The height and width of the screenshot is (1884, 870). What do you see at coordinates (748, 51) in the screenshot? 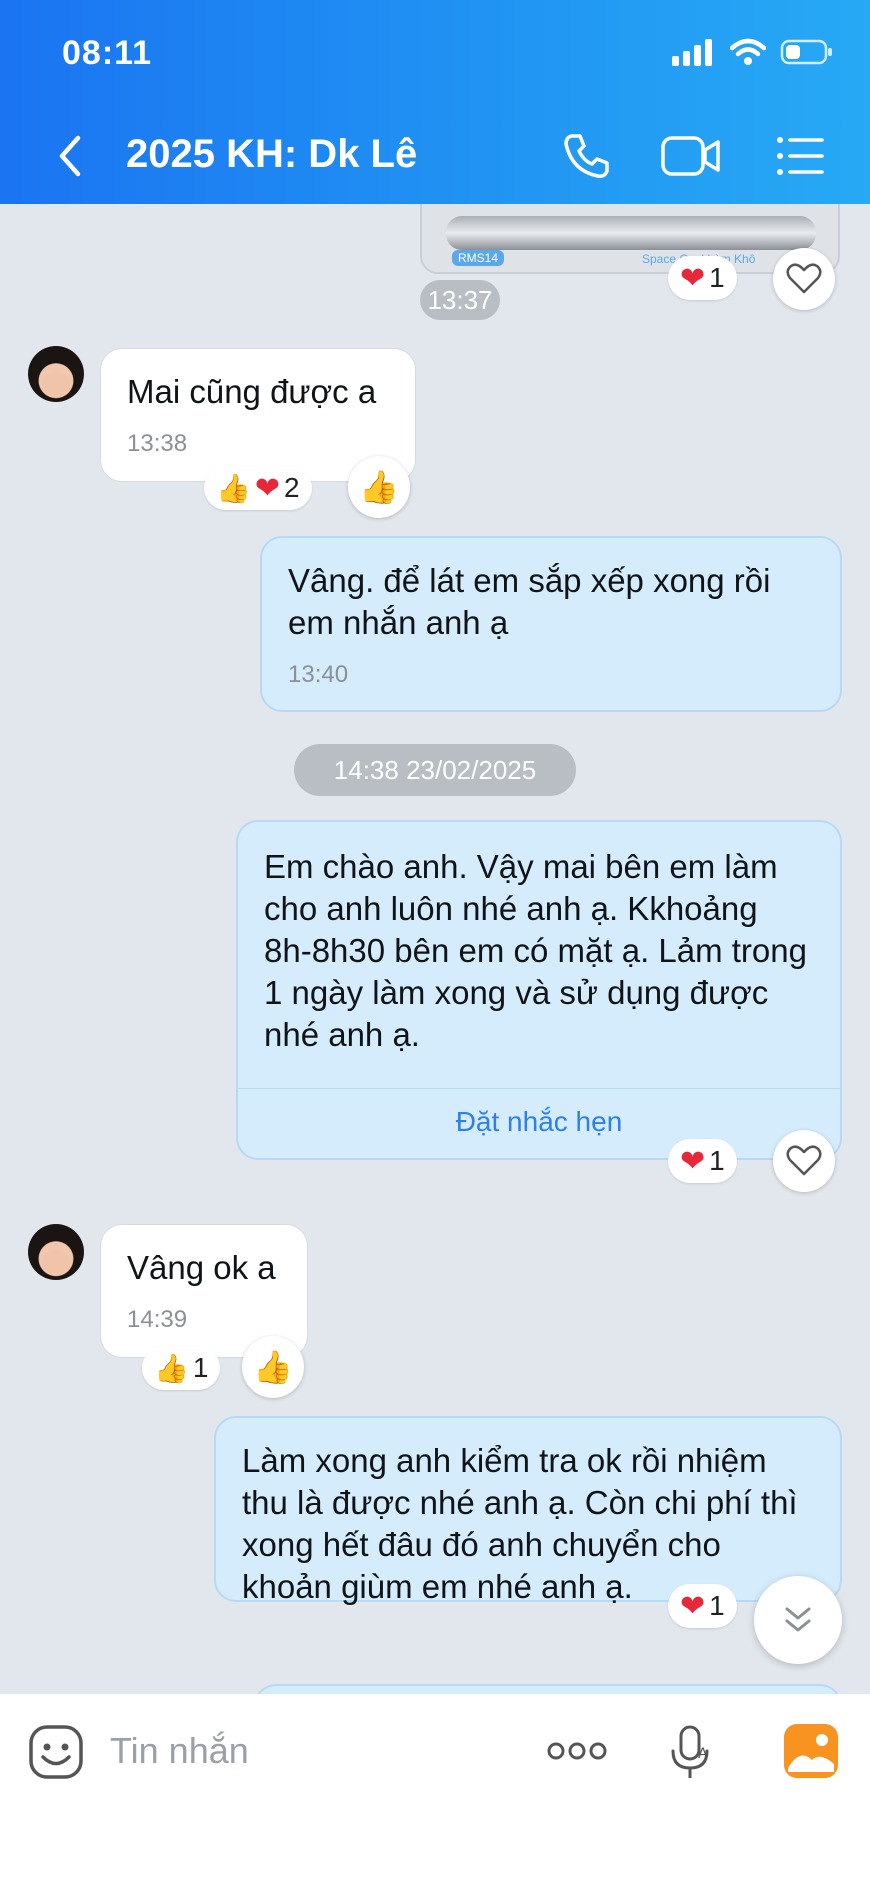
I see `wifi-icon` at bounding box center [748, 51].